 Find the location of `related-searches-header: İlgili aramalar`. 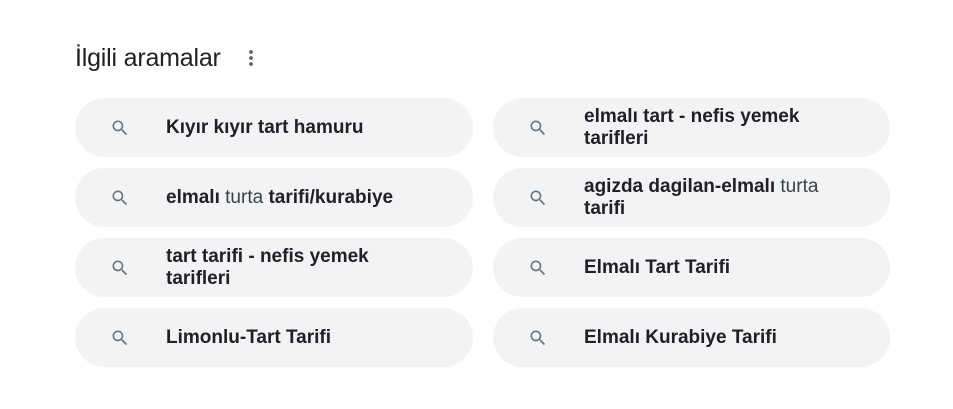

related-searches-header: İlgili aramalar is located at coordinates (168, 58).